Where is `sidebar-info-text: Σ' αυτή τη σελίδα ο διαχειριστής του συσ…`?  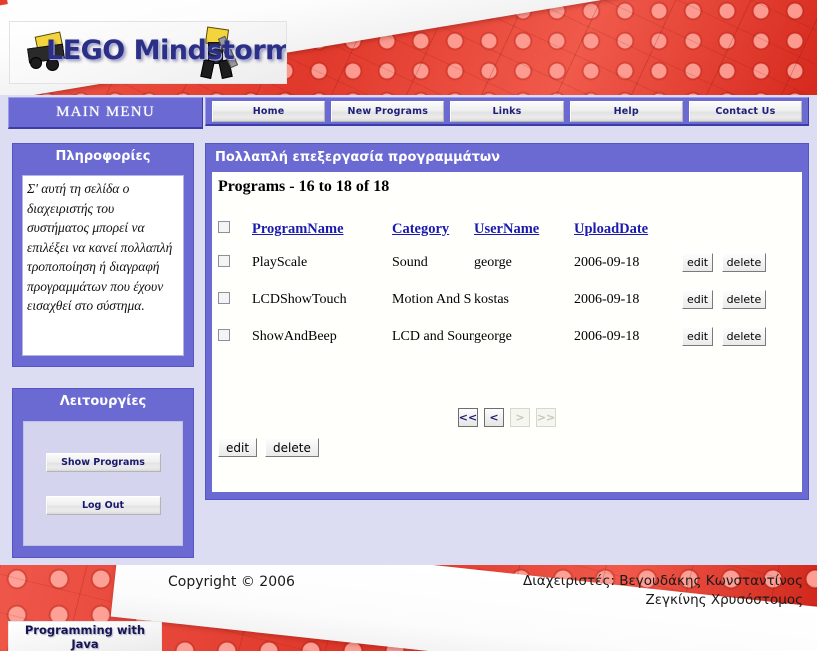 sidebar-info-text: Σ' αυτή τη σελίδα ο διαχειριστής του συσ… is located at coordinates (100, 247).